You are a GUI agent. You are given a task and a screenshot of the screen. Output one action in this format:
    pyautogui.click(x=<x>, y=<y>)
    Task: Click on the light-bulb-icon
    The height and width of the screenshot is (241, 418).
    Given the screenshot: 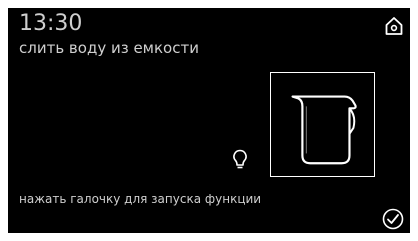 What is the action you would take?
    pyautogui.click(x=240, y=160)
    